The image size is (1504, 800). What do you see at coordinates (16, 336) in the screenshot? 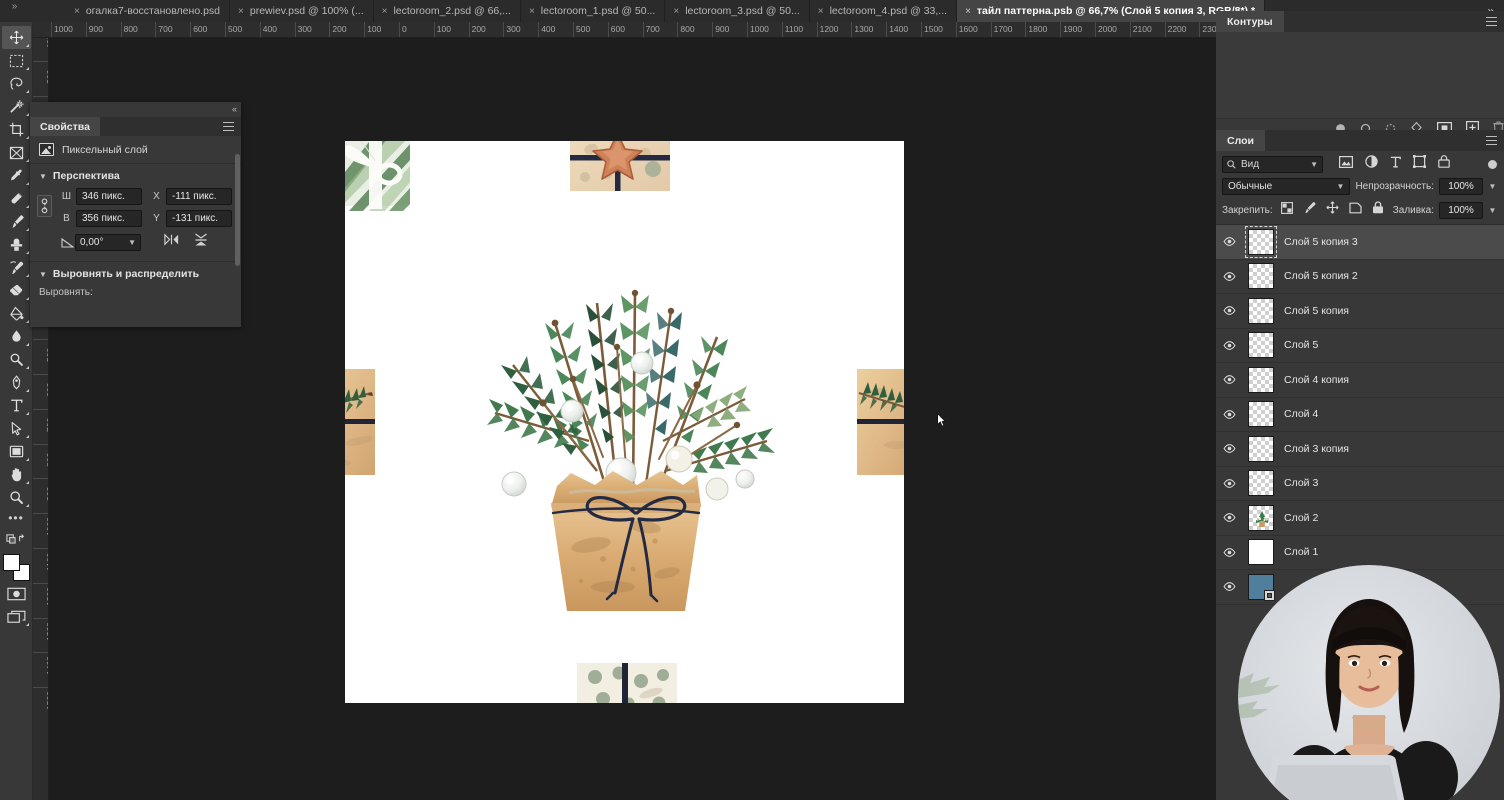
I see `blur-tool` at bounding box center [16, 336].